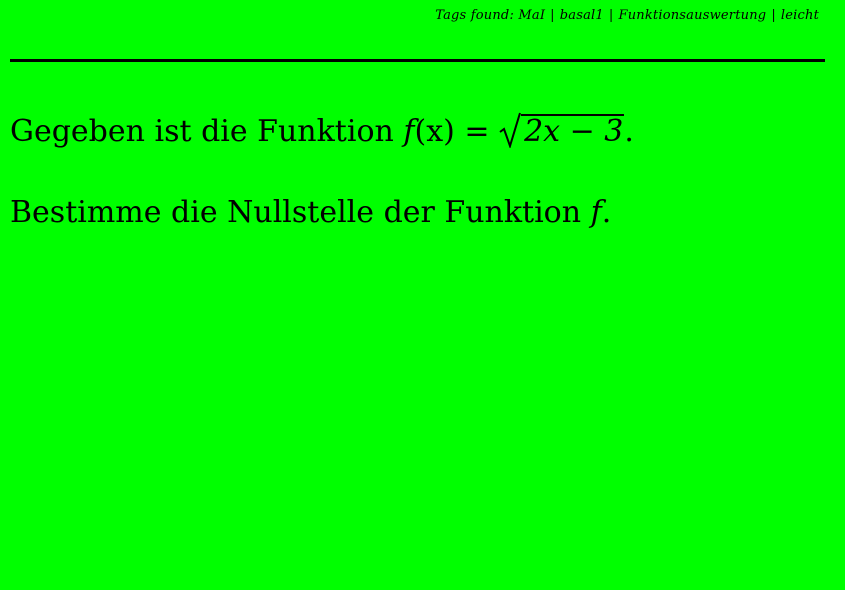 The width and height of the screenshot is (845, 590). Describe the element at coordinates (629, 131) in the screenshot. I see `end-punctuation: .` at that location.